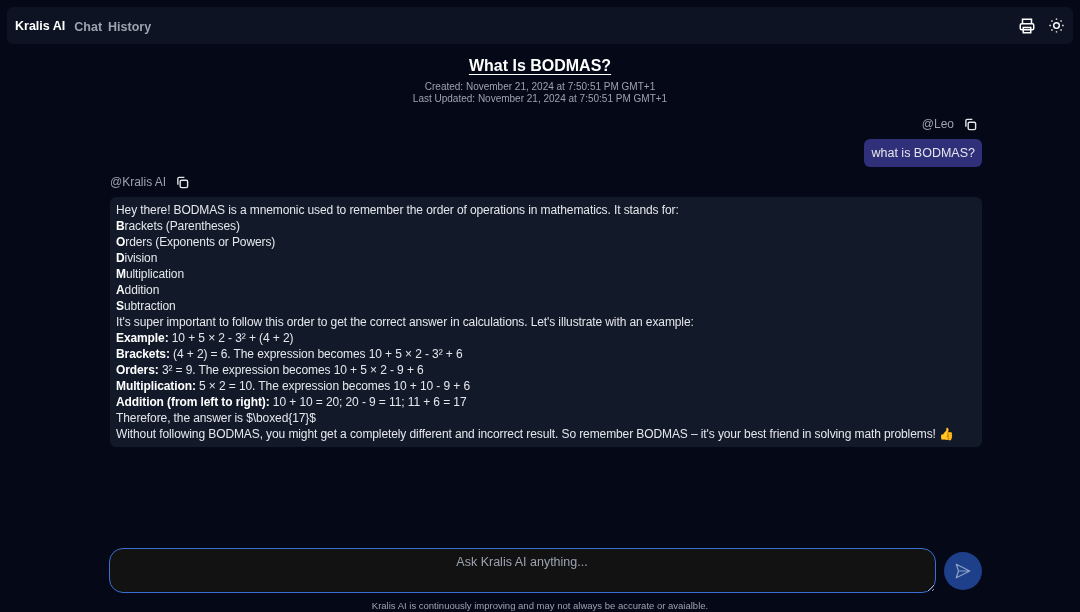  I want to click on message-text: Brackets: (4 + 2) = 6. The expression becomes 10 + 5 × 2 - 3² + 6, so click(290, 354).